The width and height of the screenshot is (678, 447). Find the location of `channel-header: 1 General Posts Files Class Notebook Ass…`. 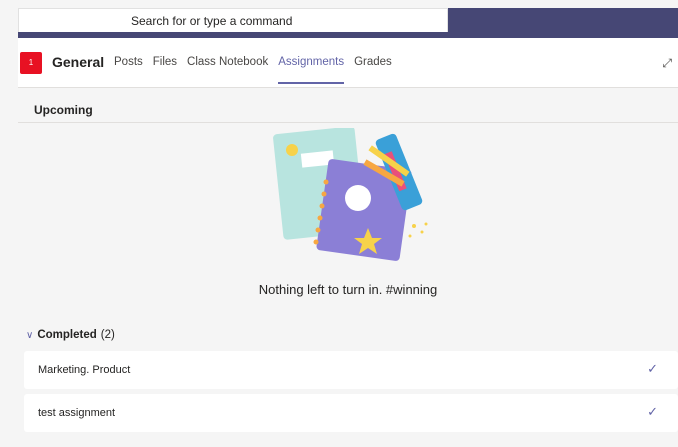

channel-header: 1 General Posts Files Class Notebook Ass… is located at coordinates (348, 63).